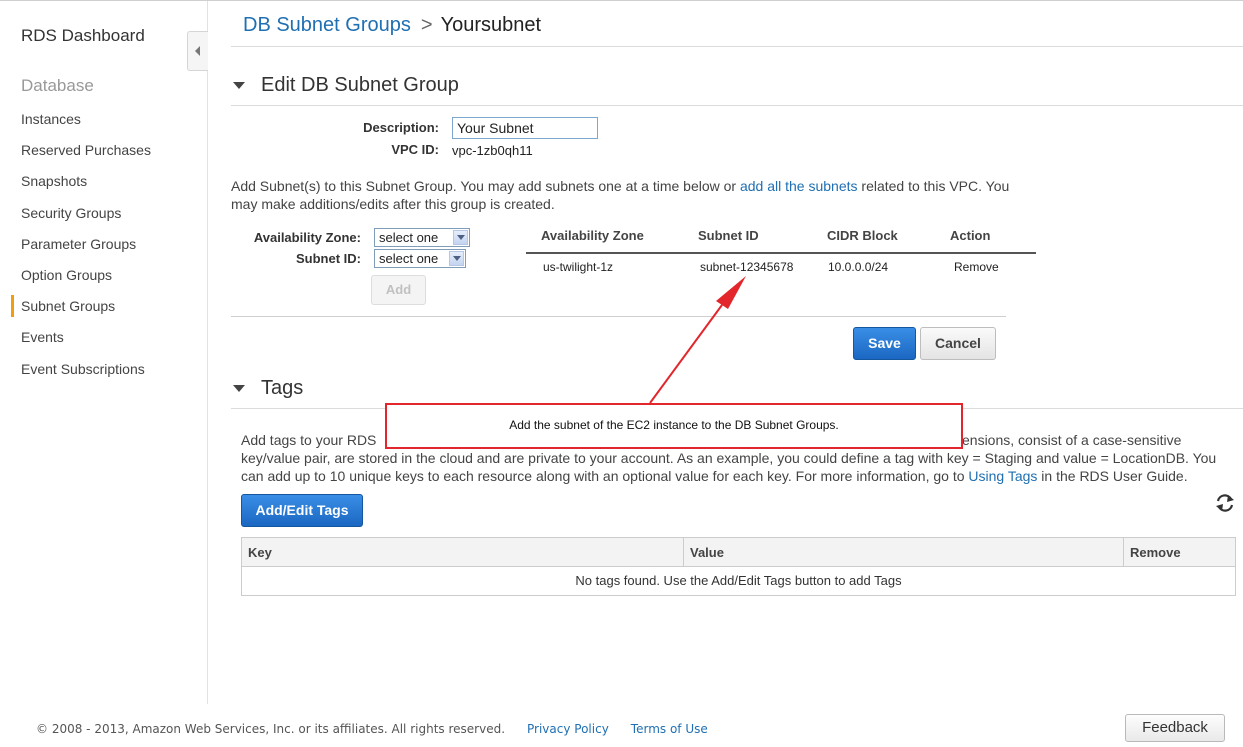  What do you see at coordinates (976, 267) in the screenshot?
I see `subnet-row-remove-link: Remove` at bounding box center [976, 267].